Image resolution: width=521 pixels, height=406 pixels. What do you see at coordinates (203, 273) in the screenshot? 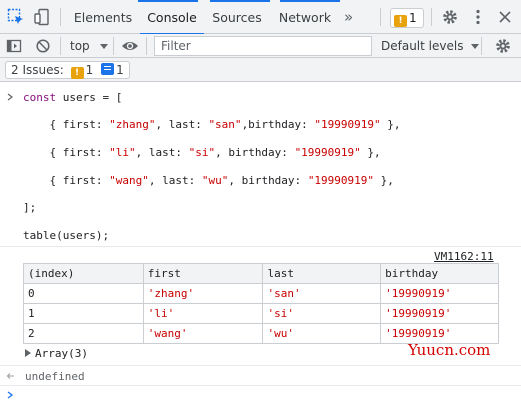
I see `column-header-first: first` at bounding box center [203, 273].